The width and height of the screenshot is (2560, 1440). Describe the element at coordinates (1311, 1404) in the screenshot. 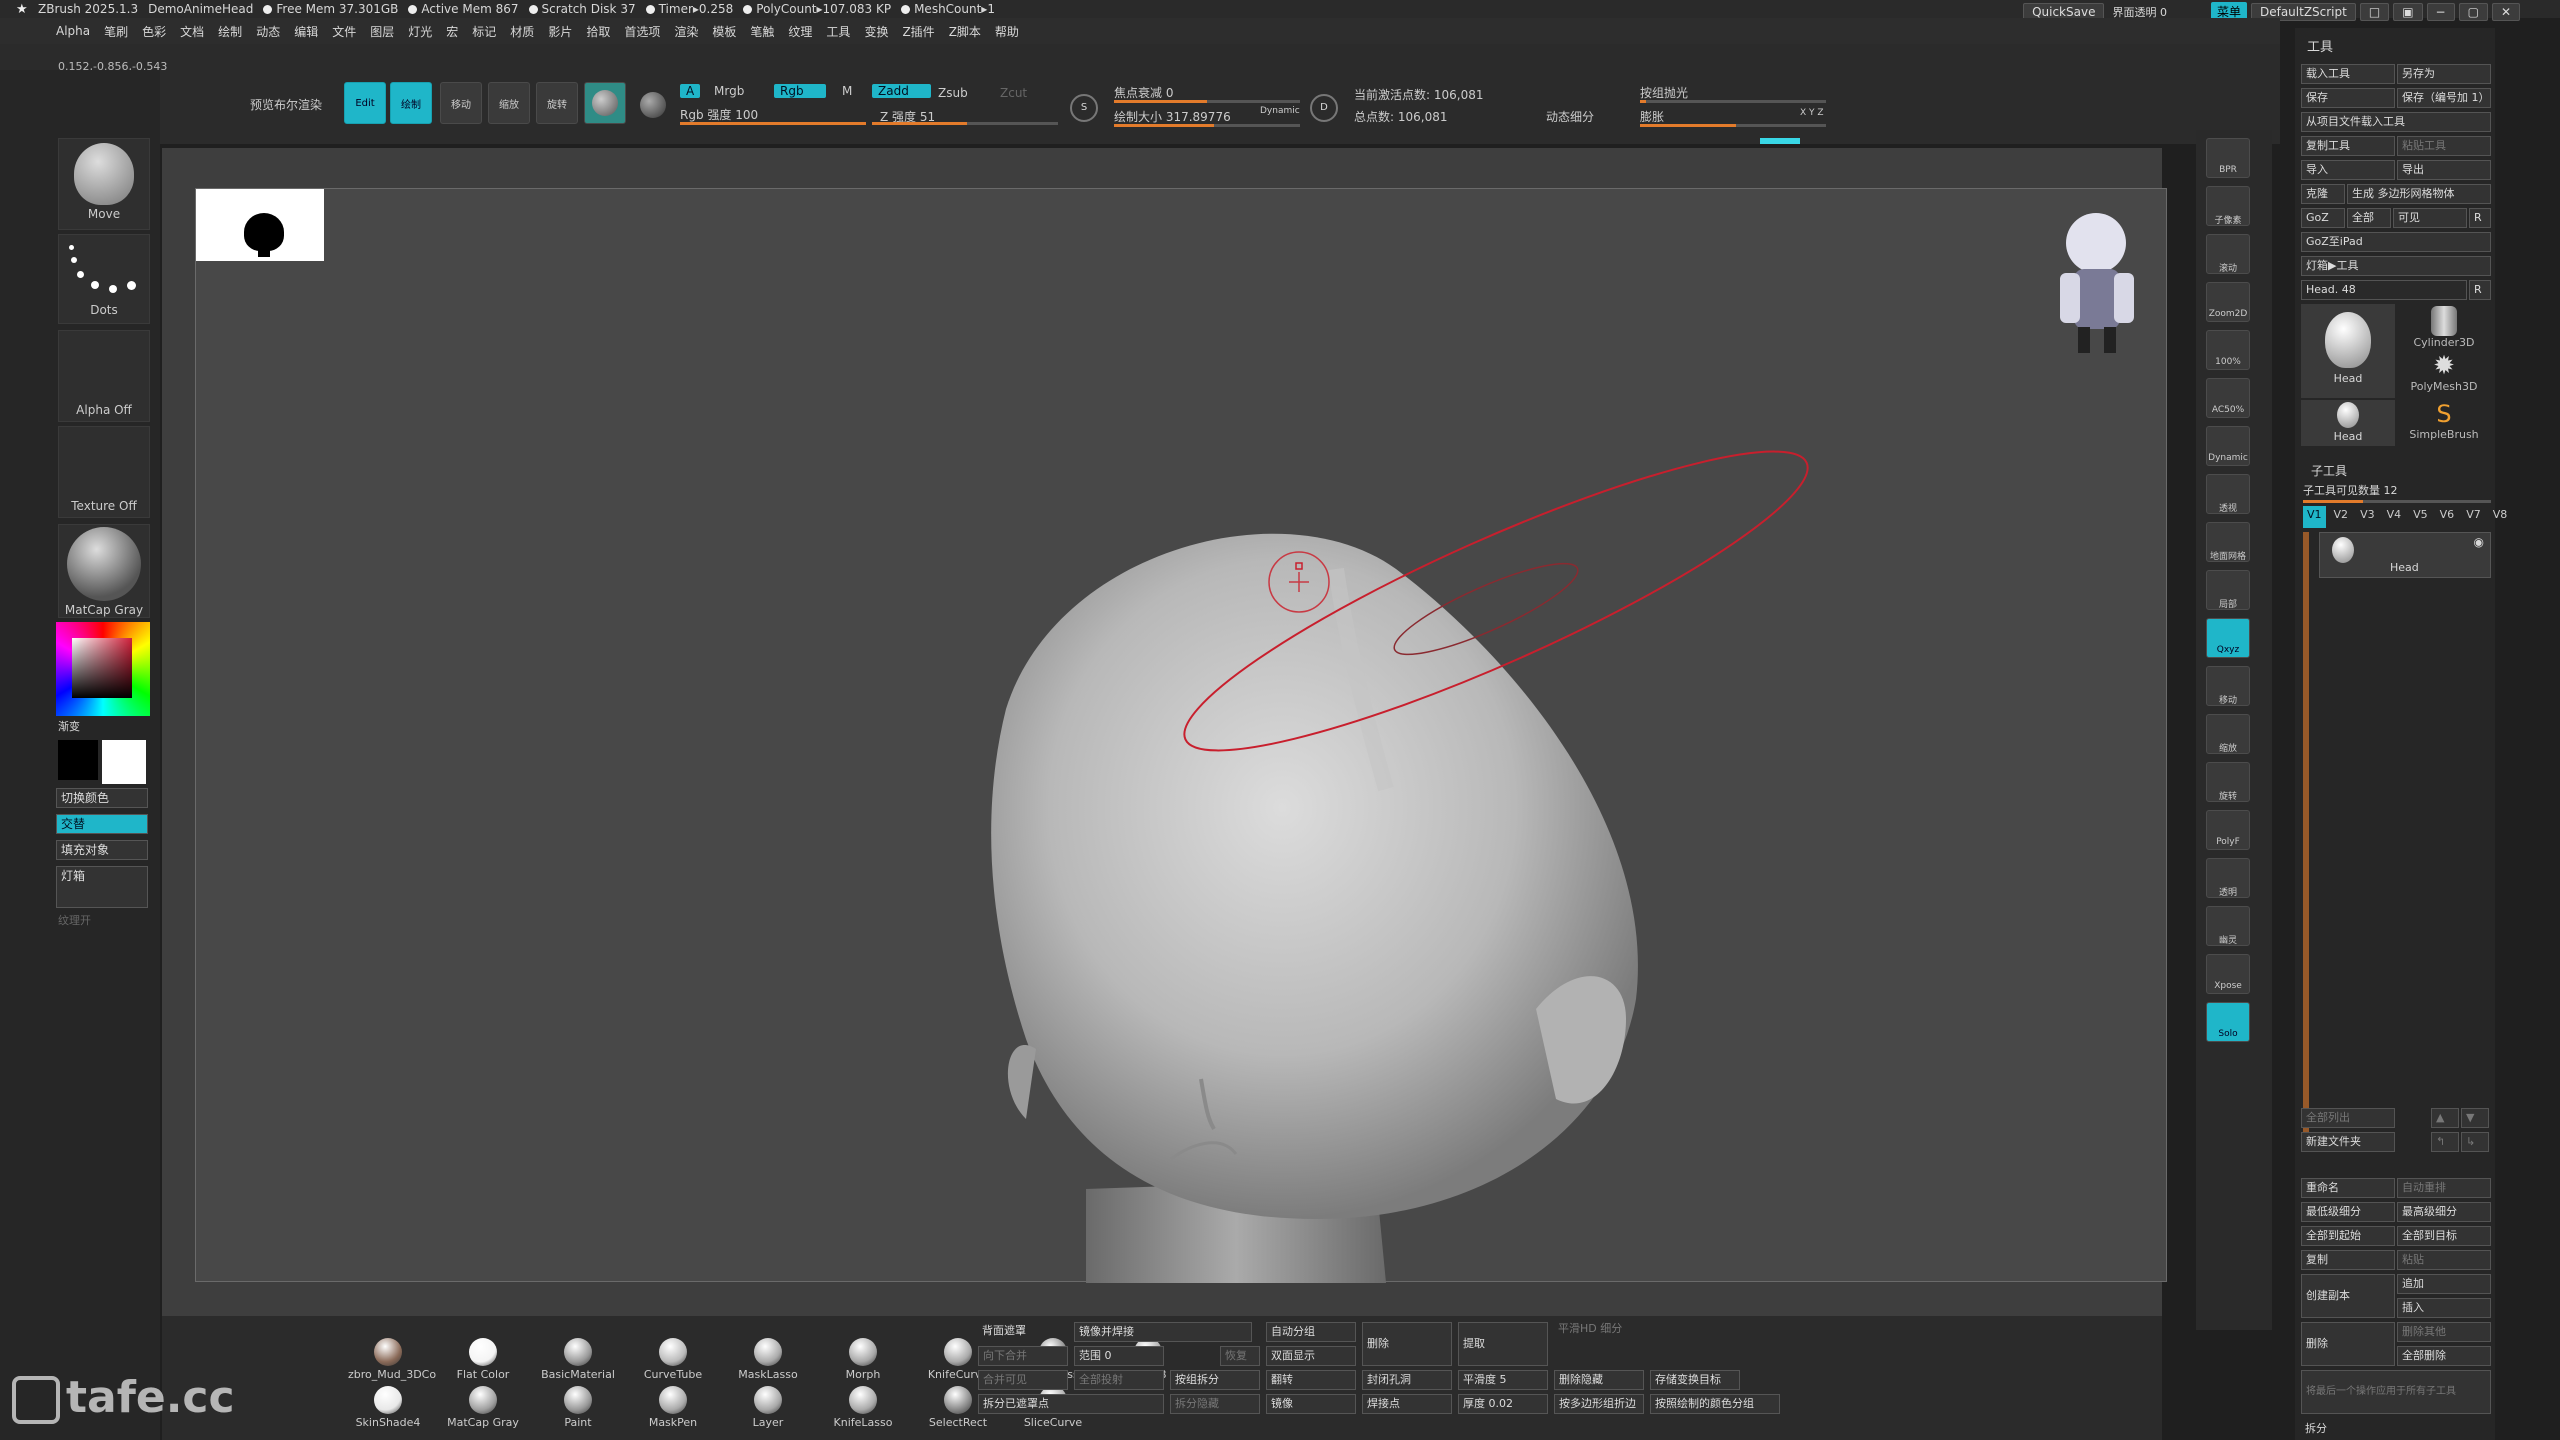

I see `mirror-button: 镜像` at that location.